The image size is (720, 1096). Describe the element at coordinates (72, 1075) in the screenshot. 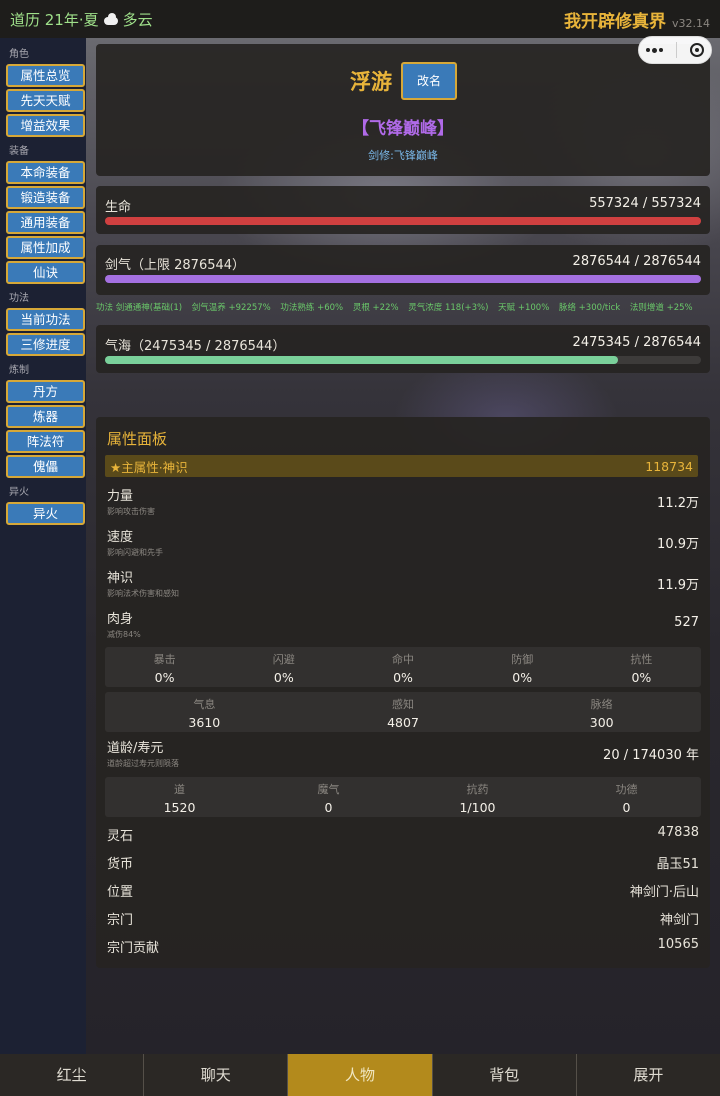

I see `tab-mortal-world: 红尘` at that location.